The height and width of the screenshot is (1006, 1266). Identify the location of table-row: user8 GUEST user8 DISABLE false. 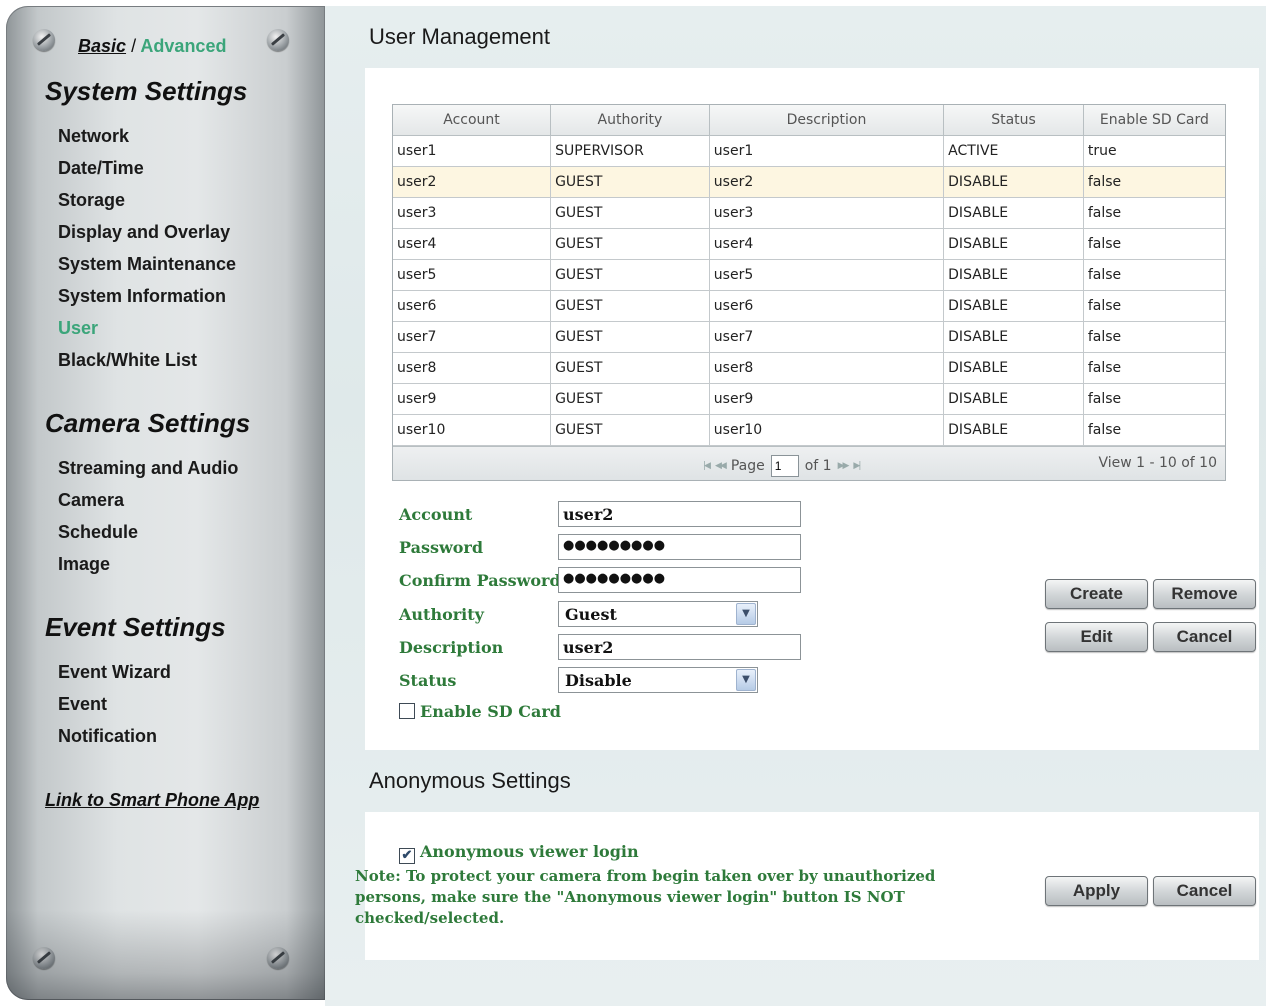
(809, 367).